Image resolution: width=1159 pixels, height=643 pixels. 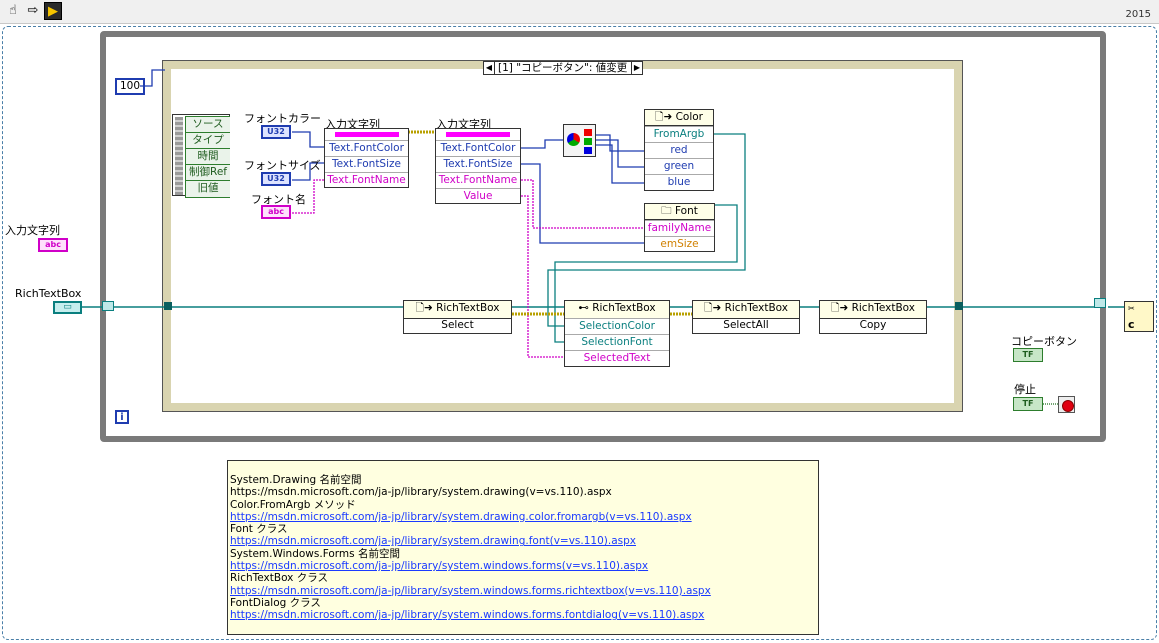 What do you see at coordinates (679, 212) in the screenshot?
I see `font-node-head: 🗀 Font` at bounding box center [679, 212].